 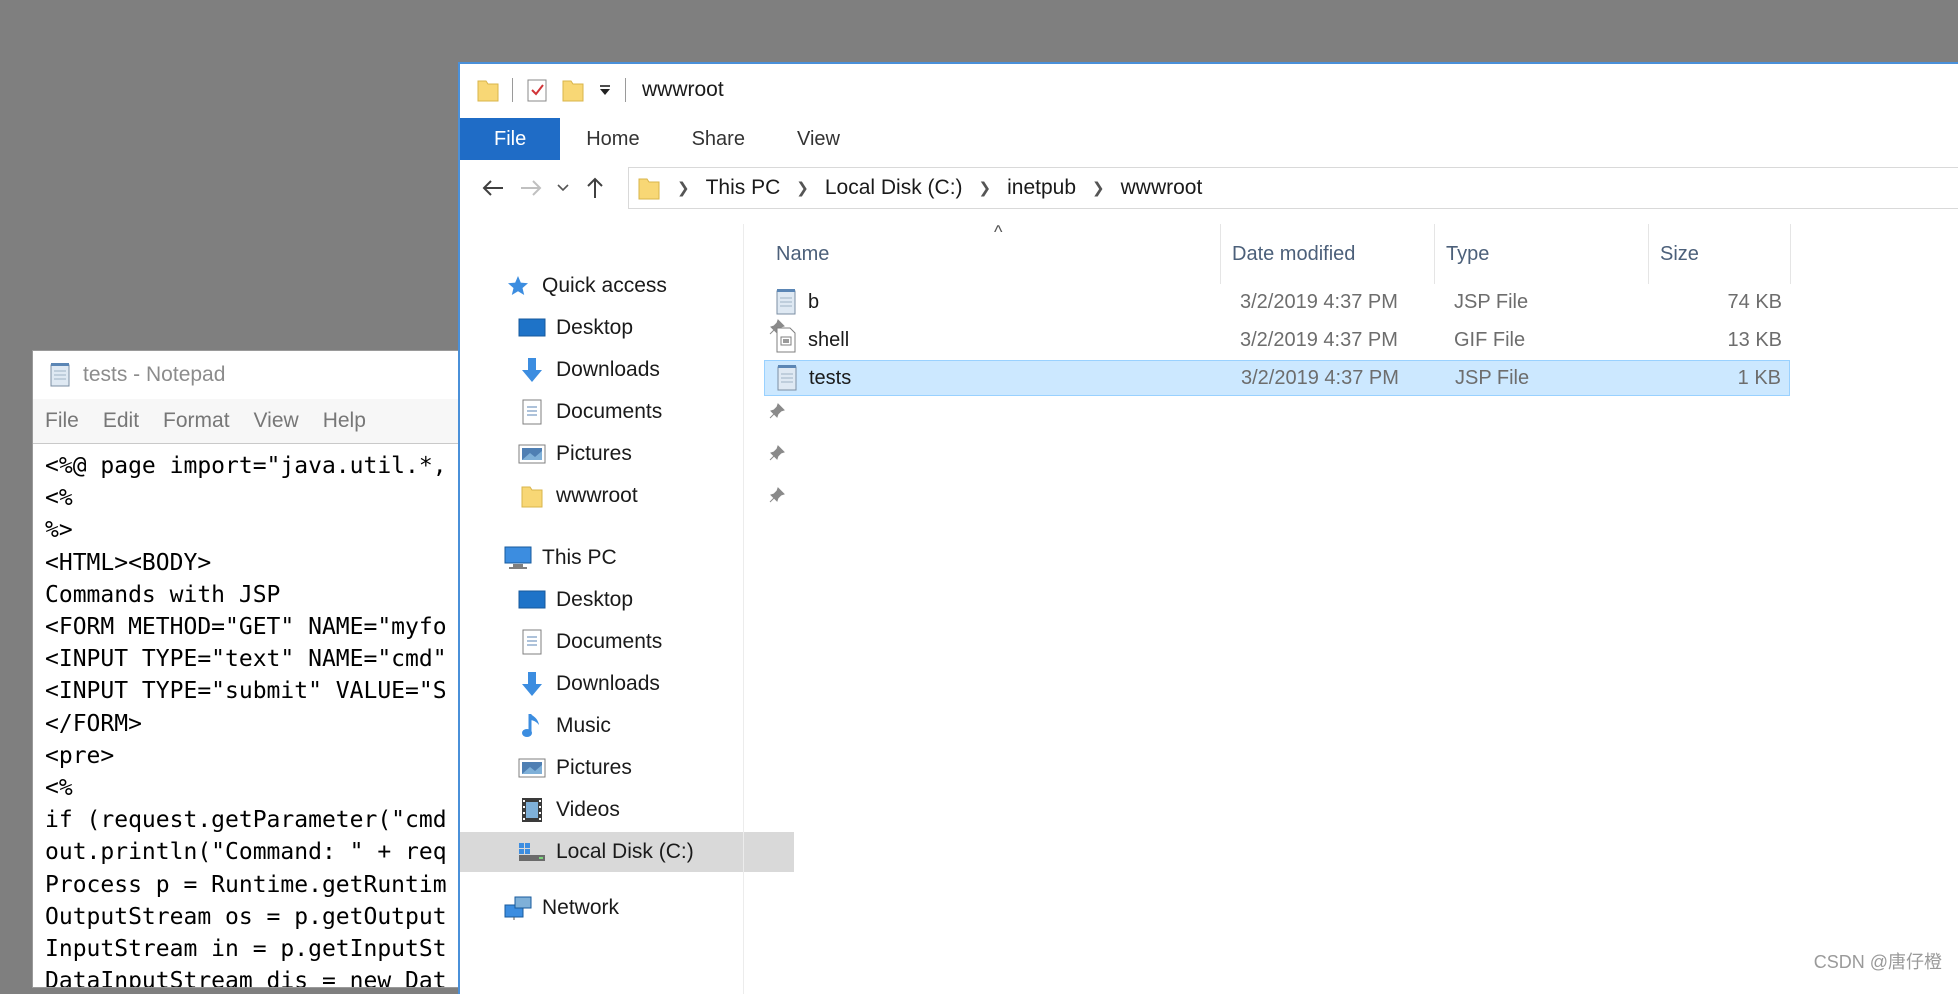 I want to click on back-button, so click(x=493, y=188).